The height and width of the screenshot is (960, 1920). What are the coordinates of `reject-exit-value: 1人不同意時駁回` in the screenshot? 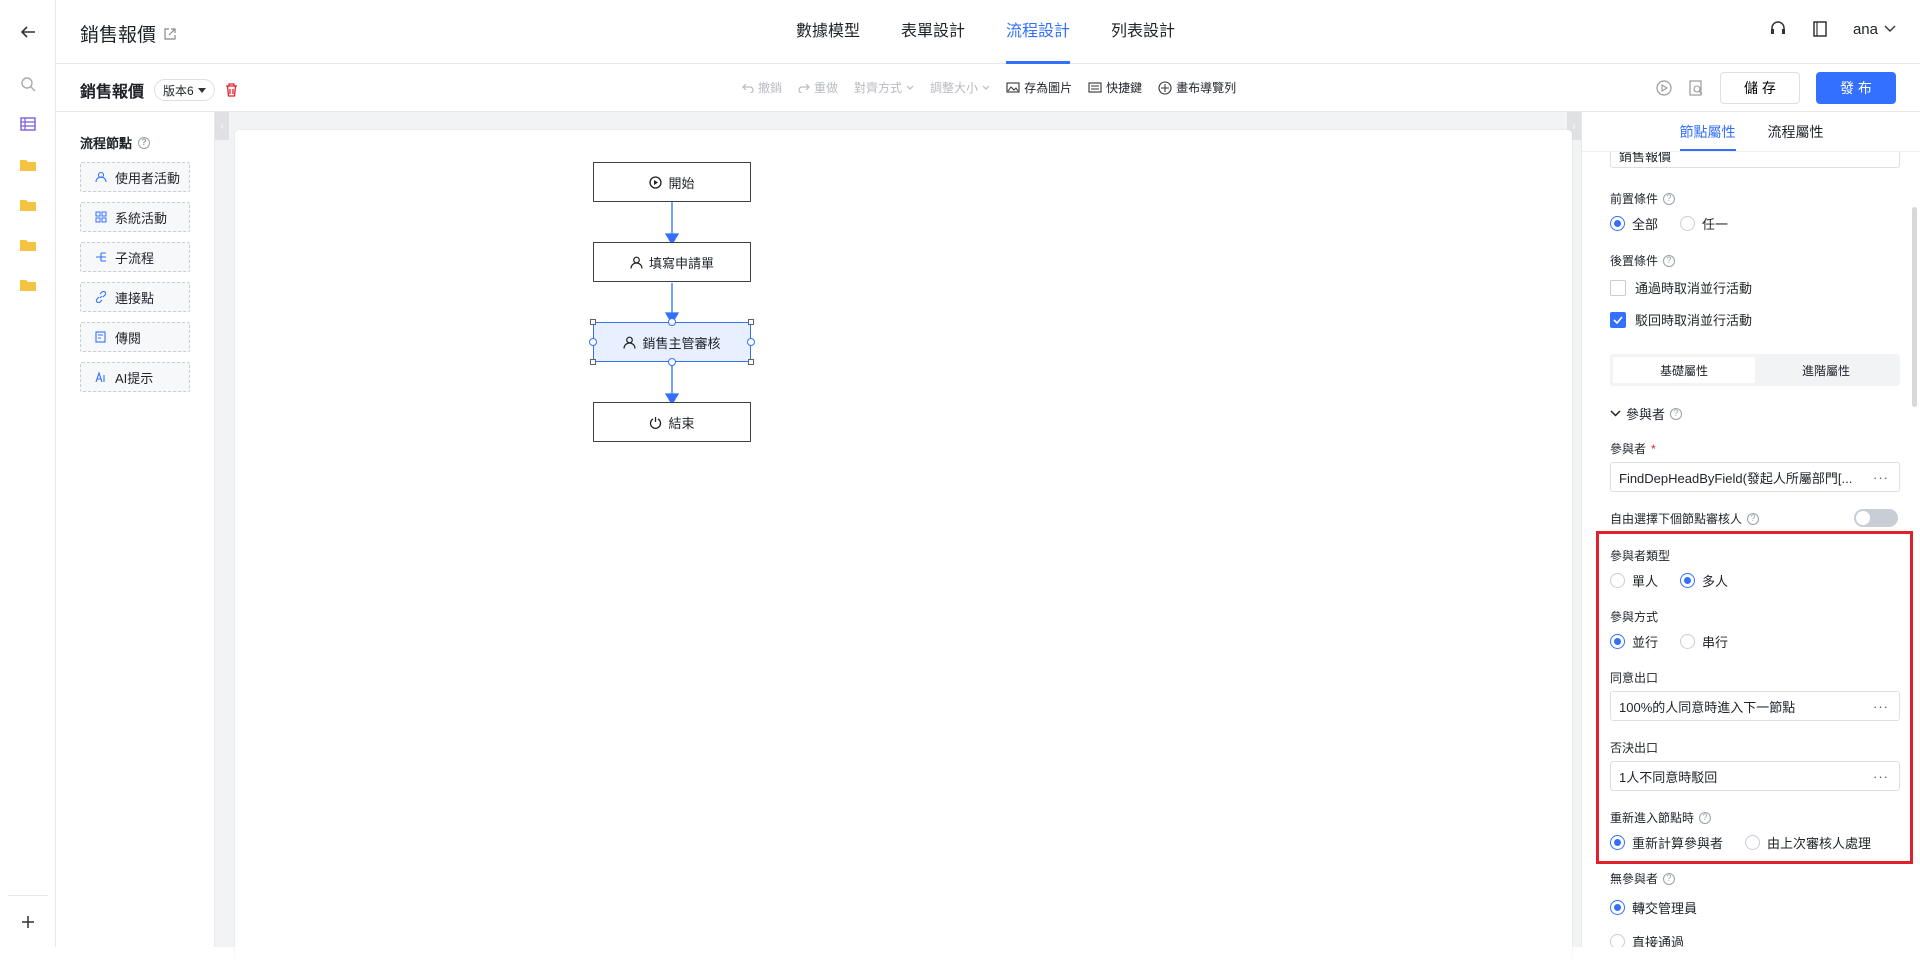 It's located at (1668, 777).